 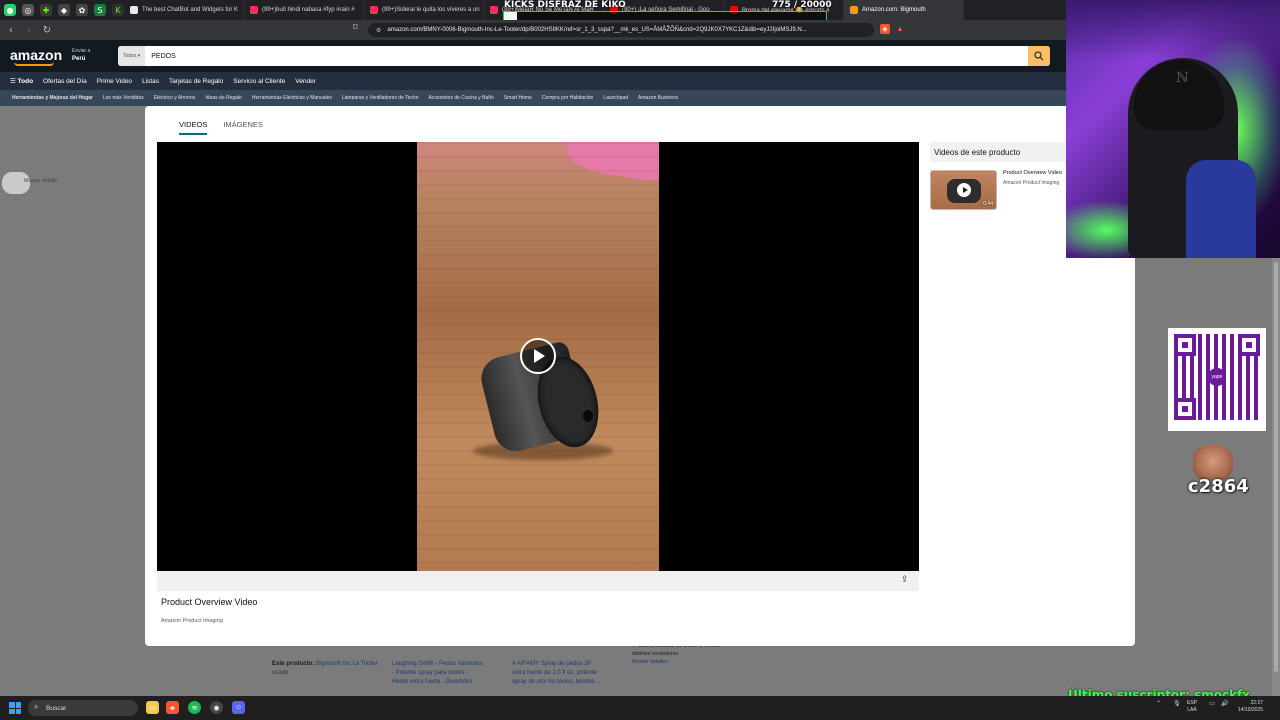 What do you see at coordinates (885, 29) in the screenshot?
I see `brave-shield-icon: ◈` at bounding box center [885, 29].